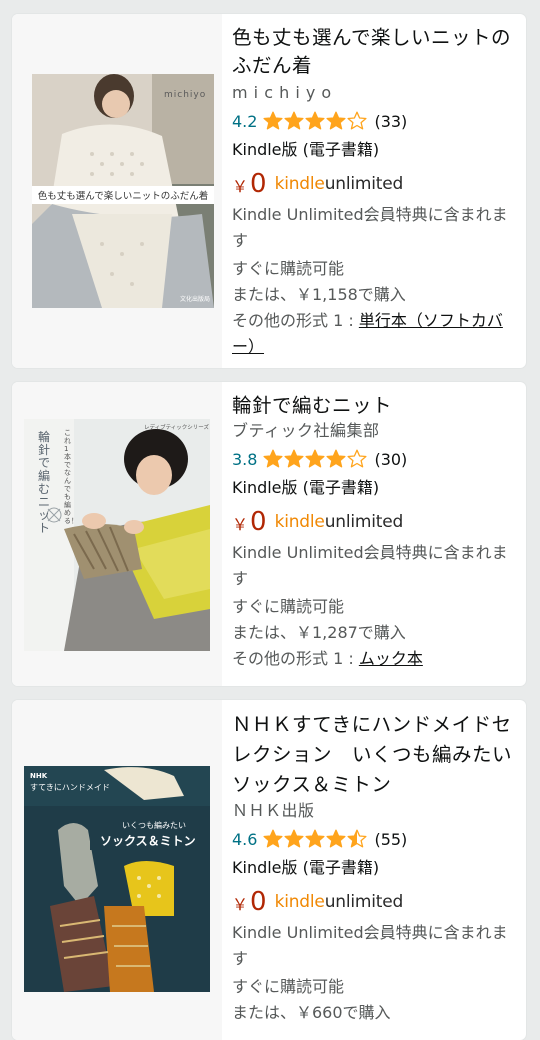  What do you see at coordinates (319, 632) in the screenshot?
I see `or-buy-text: または、￥1,287で購入` at bounding box center [319, 632].